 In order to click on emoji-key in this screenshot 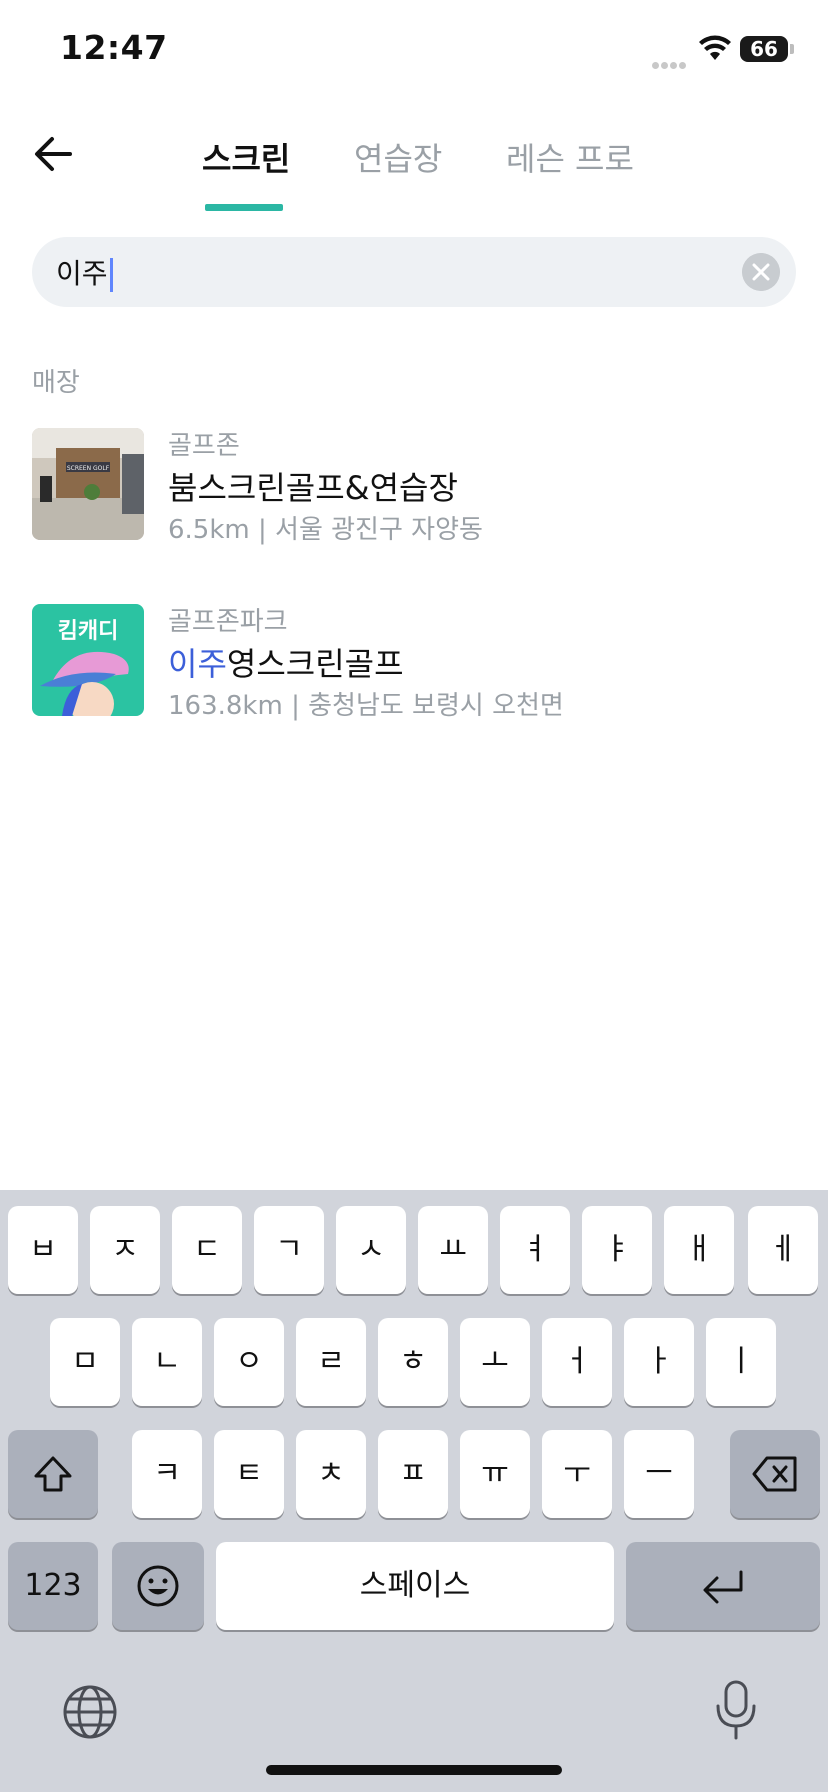, I will do `click(158, 1586)`.